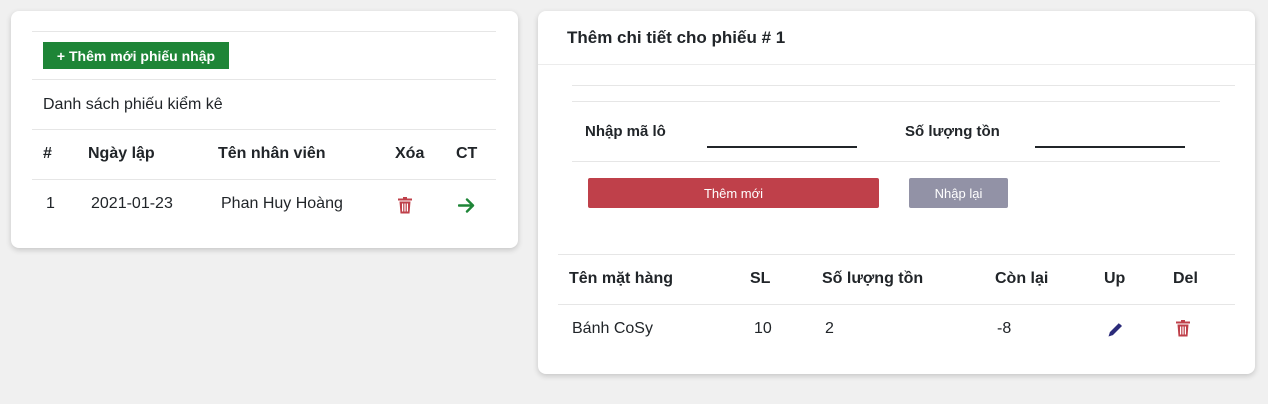  Describe the element at coordinates (50, 203) in the screenshot. I see `row-number: 1` at that location.